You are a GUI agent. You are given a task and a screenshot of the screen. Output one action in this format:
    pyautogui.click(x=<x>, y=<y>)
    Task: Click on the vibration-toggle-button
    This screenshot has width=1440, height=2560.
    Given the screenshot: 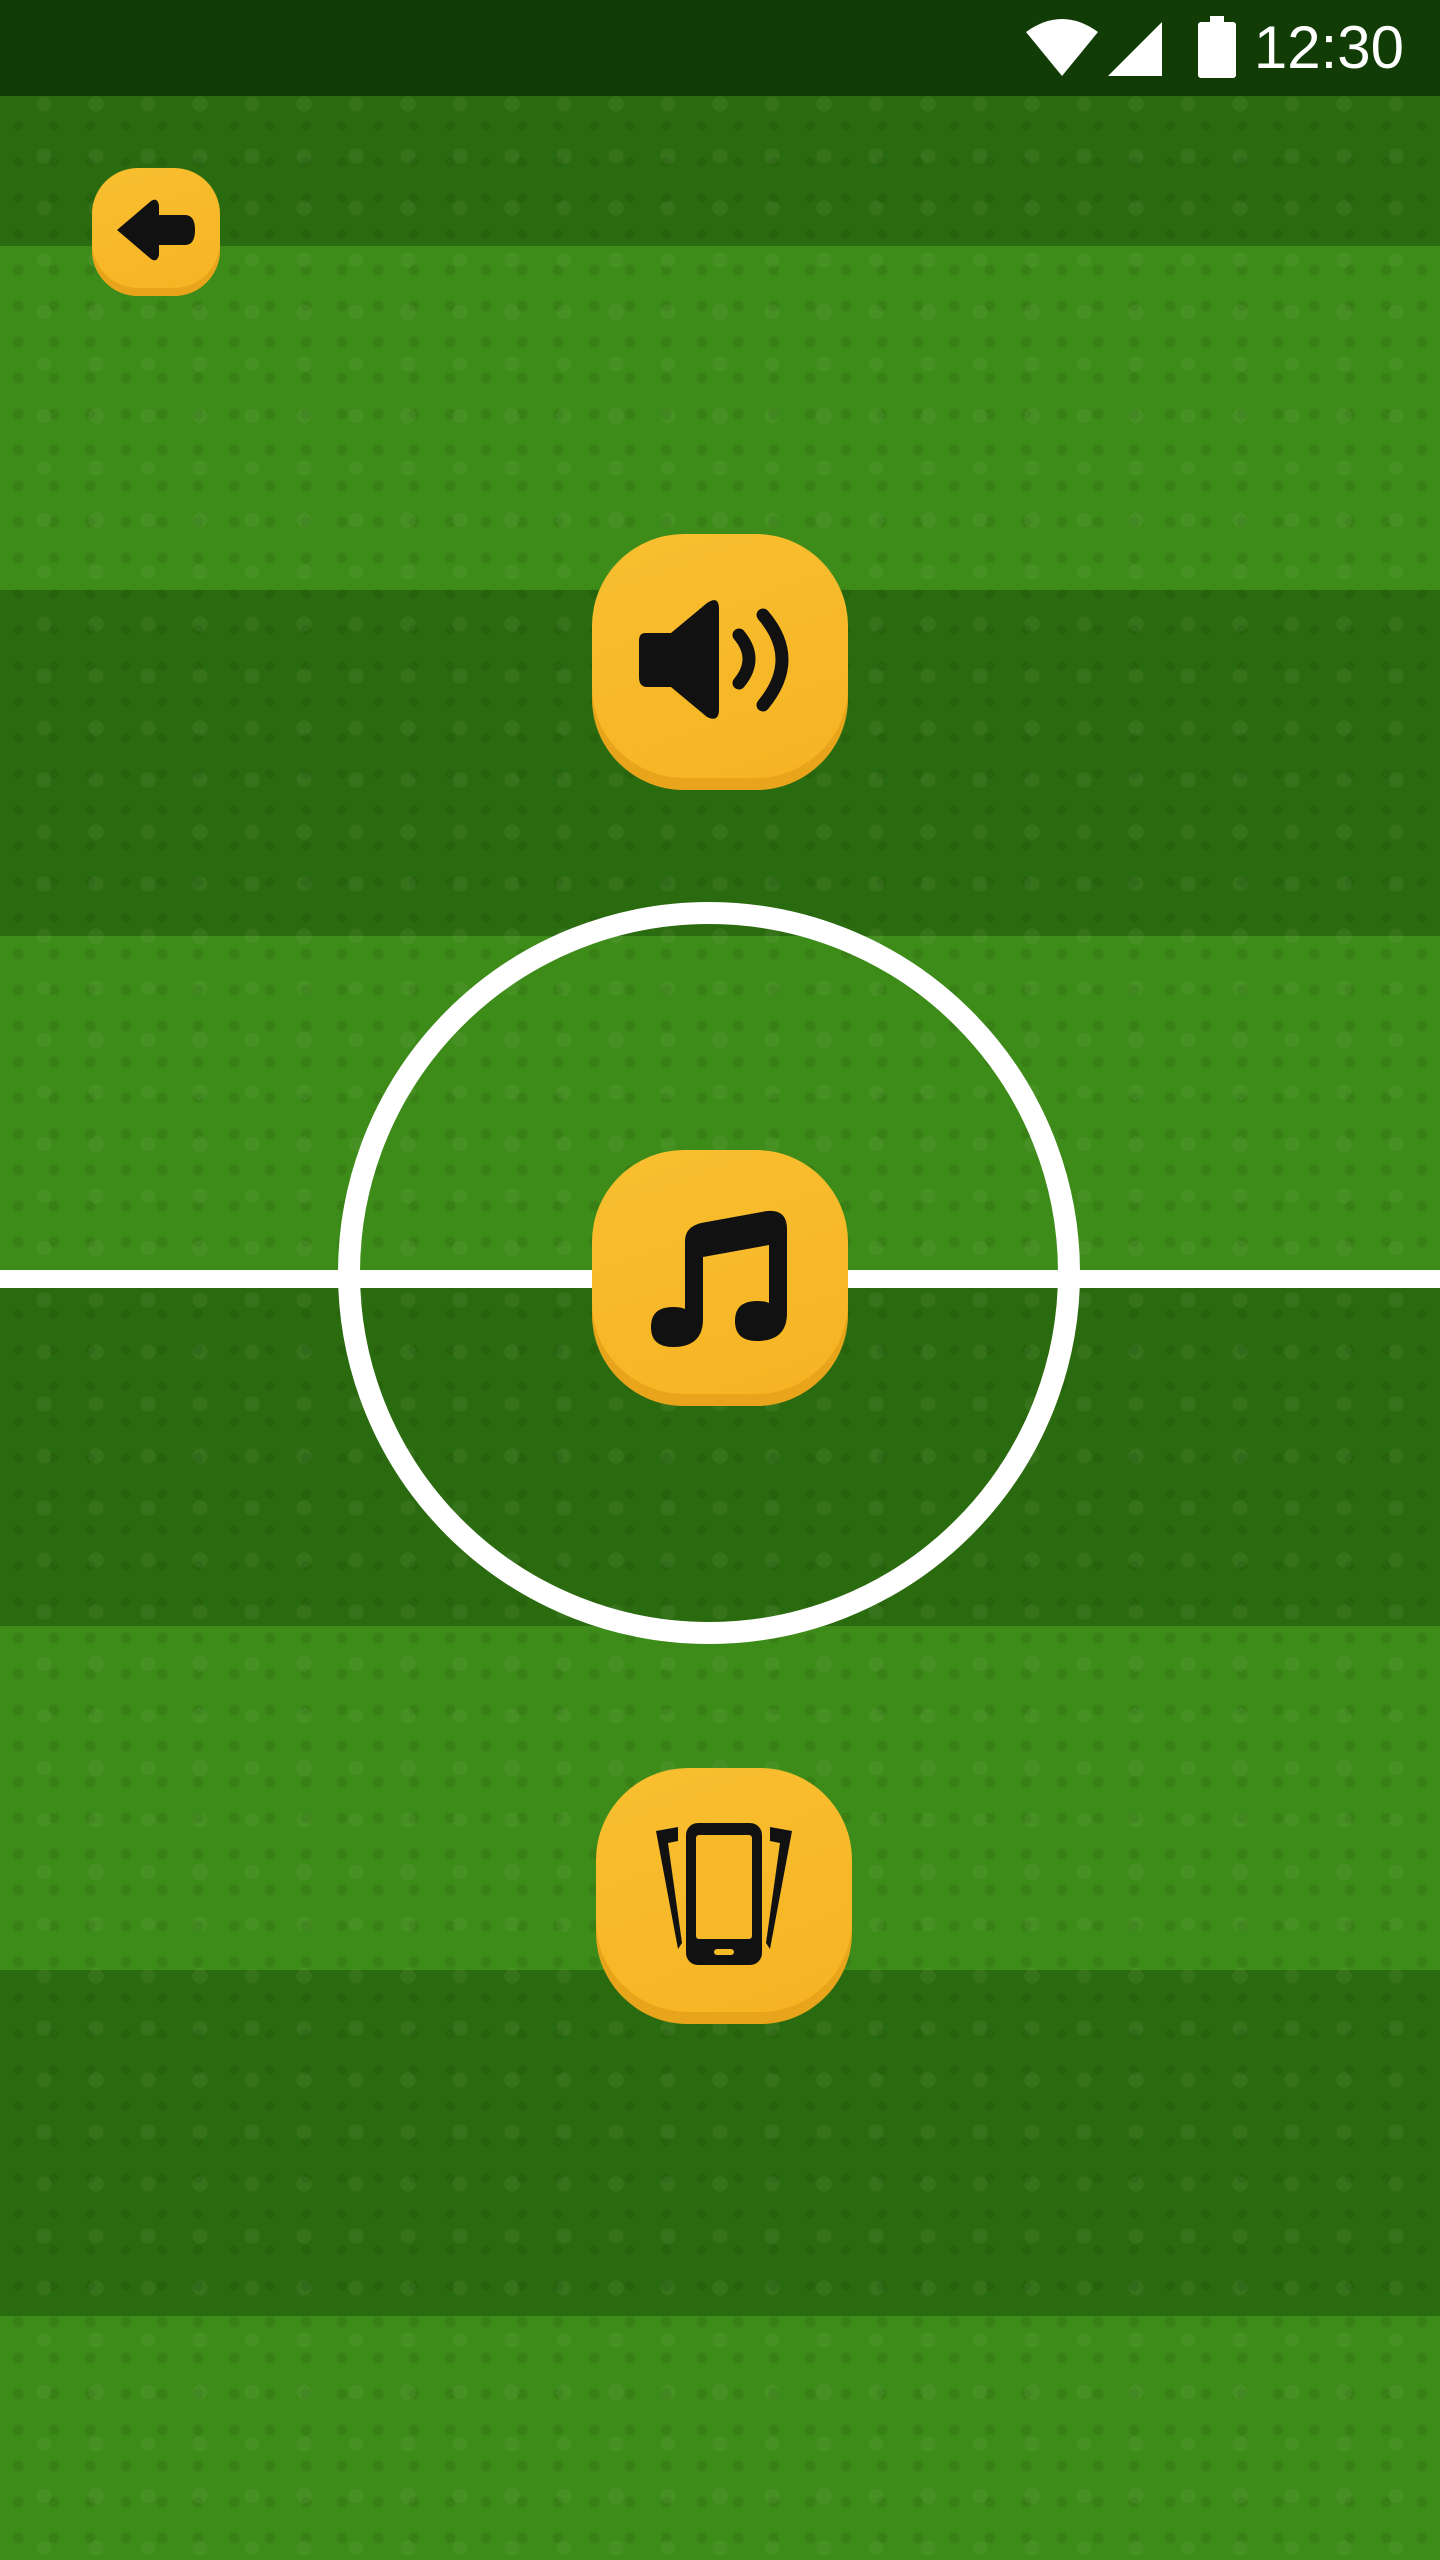 What is the action you would take?
    pyautogui.click(x=724, y=1896)
    